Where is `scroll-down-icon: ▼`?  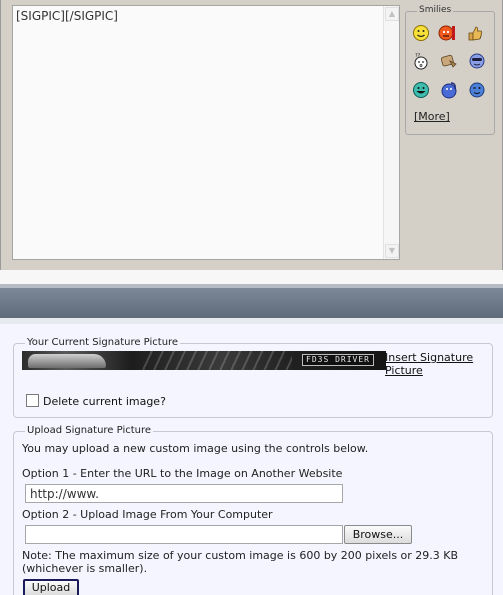 scroll-down-icon: ▼ is located at coordinates (392, 251).